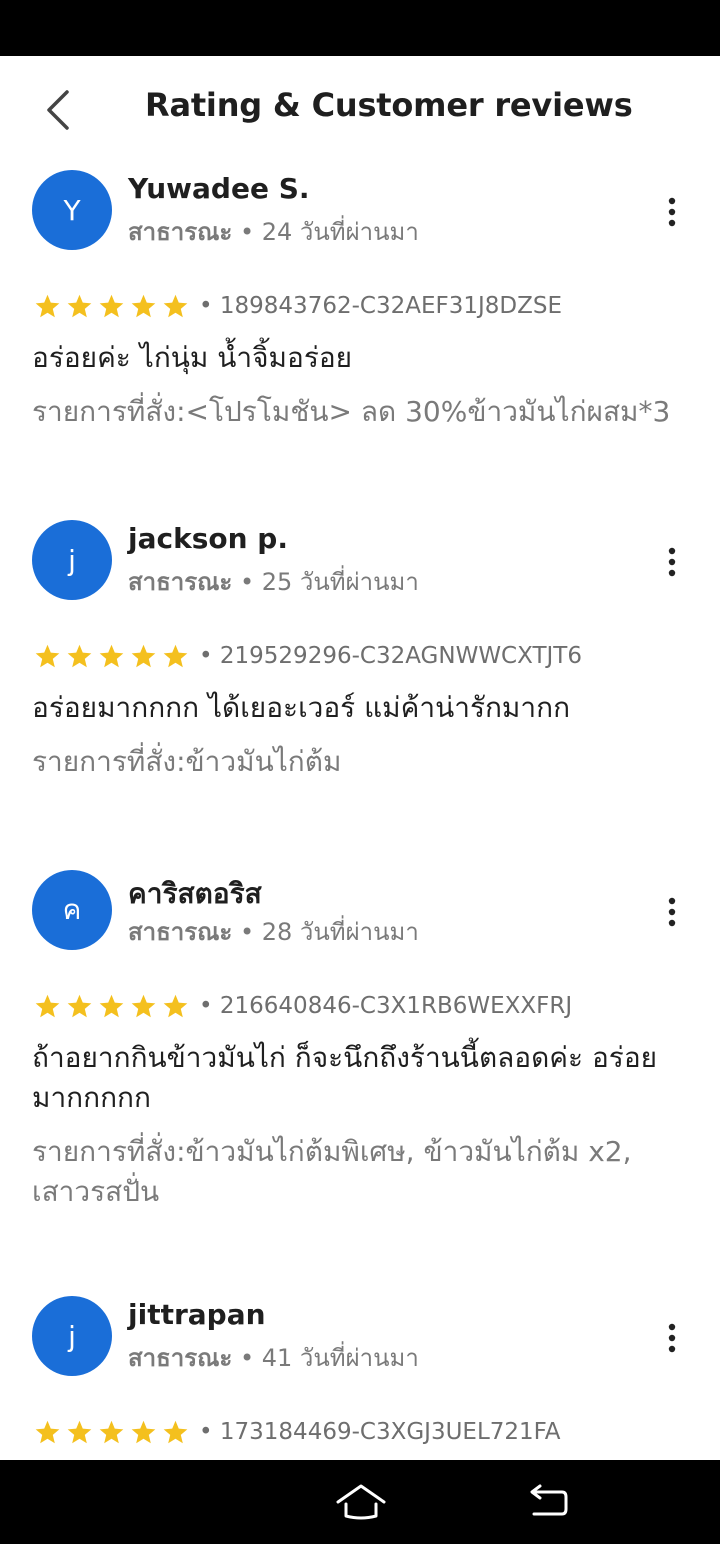 This screenshot has height=1544, width=720. What do you see at coordinates (340, 932) in the screenshot?
I see `time-ago: 28 วันที่ผ่านมา` at bounding box center [340, 932].